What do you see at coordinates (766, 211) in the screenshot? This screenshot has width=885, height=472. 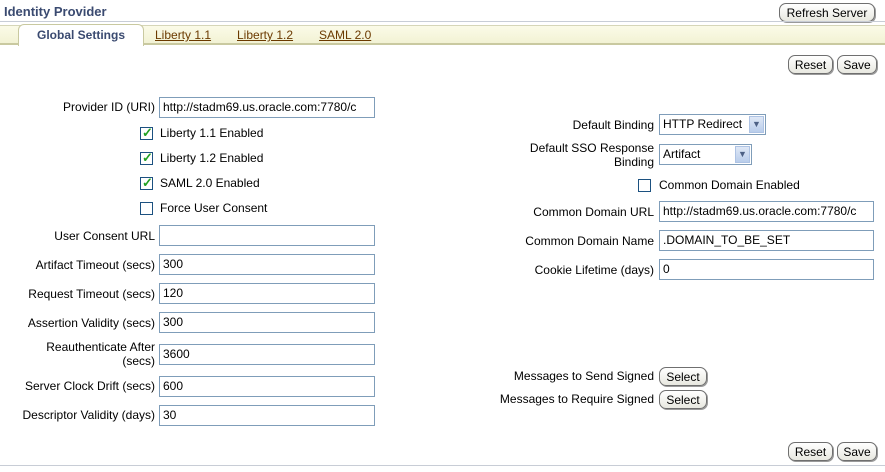 I see `common-domain-url-input: http://stadm69.us.oracle.com:7780/c` at bounding box center [766, 211].